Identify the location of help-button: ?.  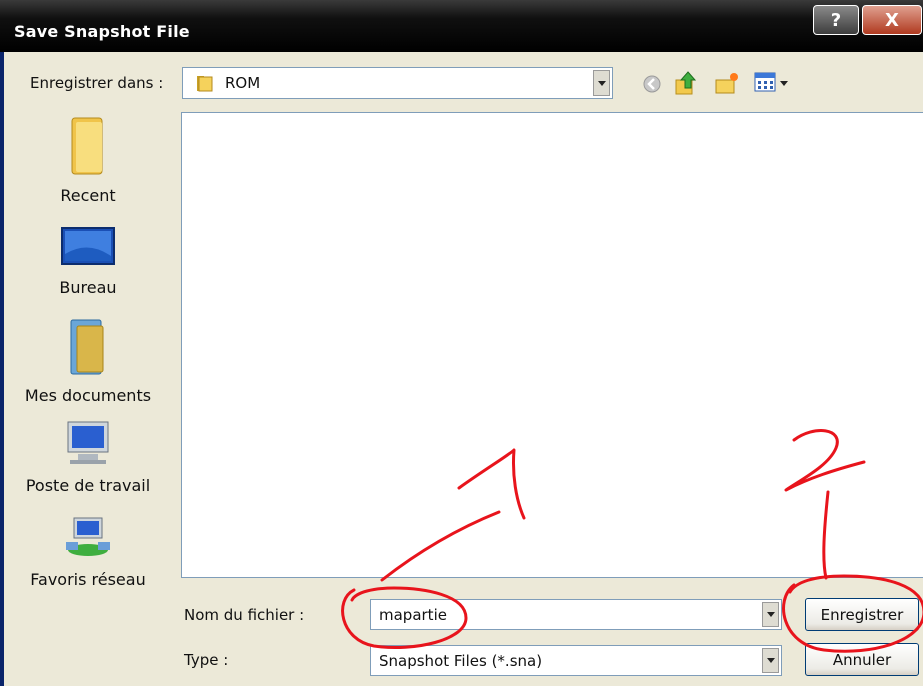
(836, 20).